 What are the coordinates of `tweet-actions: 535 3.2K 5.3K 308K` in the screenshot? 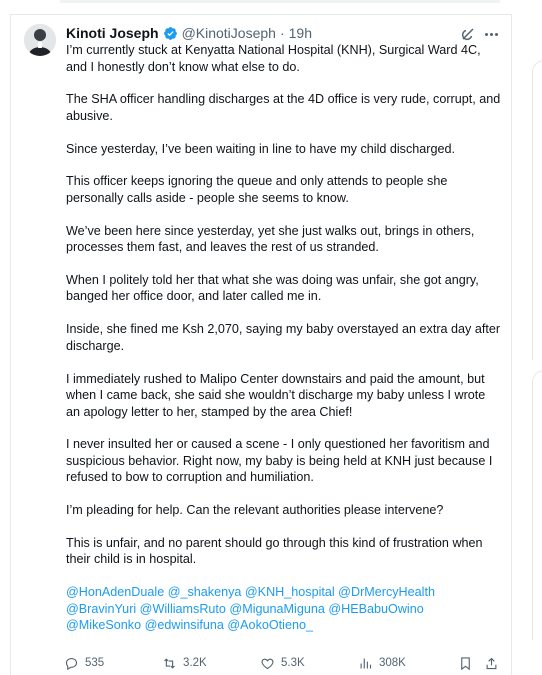 It's located at (282, 663).